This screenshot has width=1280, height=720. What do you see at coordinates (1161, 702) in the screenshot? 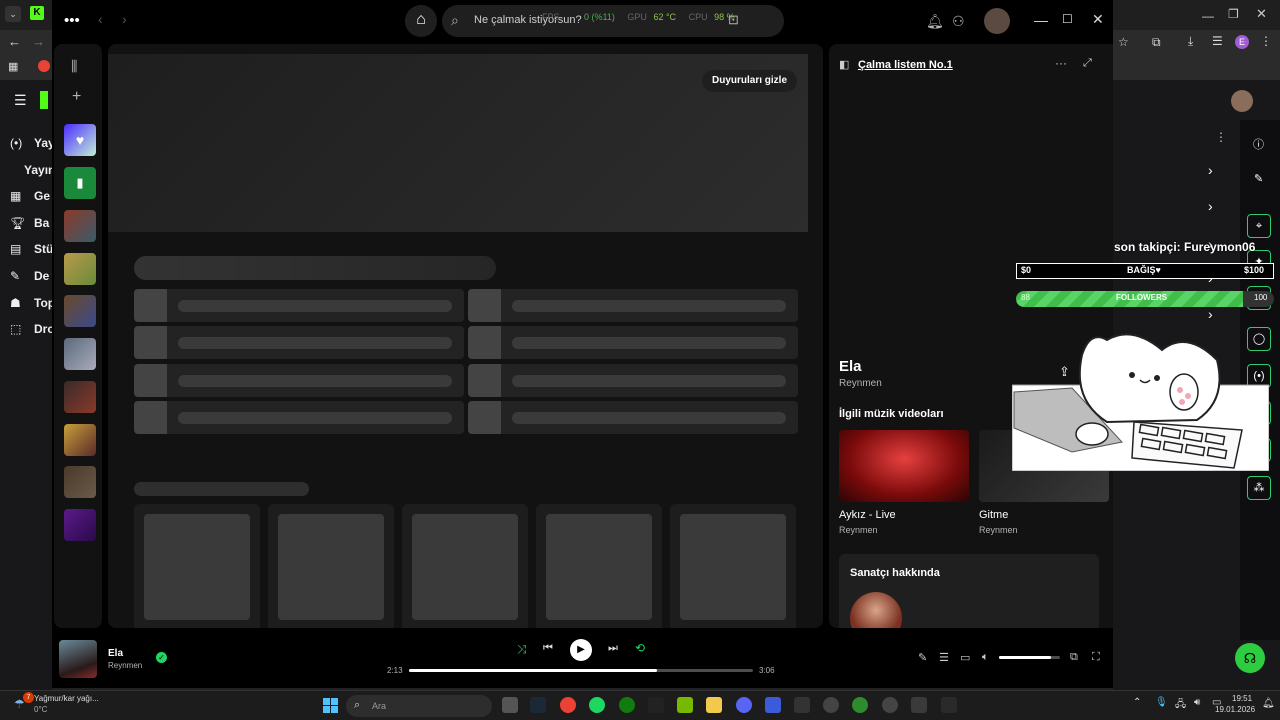
I see `microphone-icon: 🎙︎` at bounding box center [1161, 702].